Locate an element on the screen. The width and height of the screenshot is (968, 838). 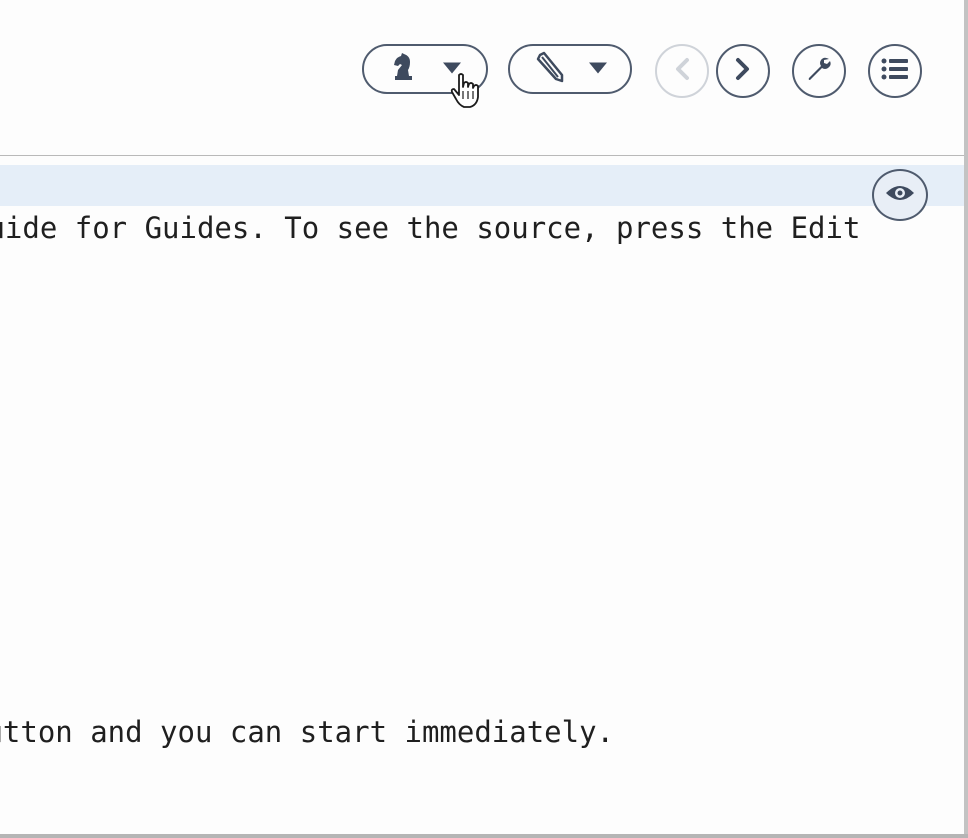
preview-toggle-button is located at coordinates (900, 195).